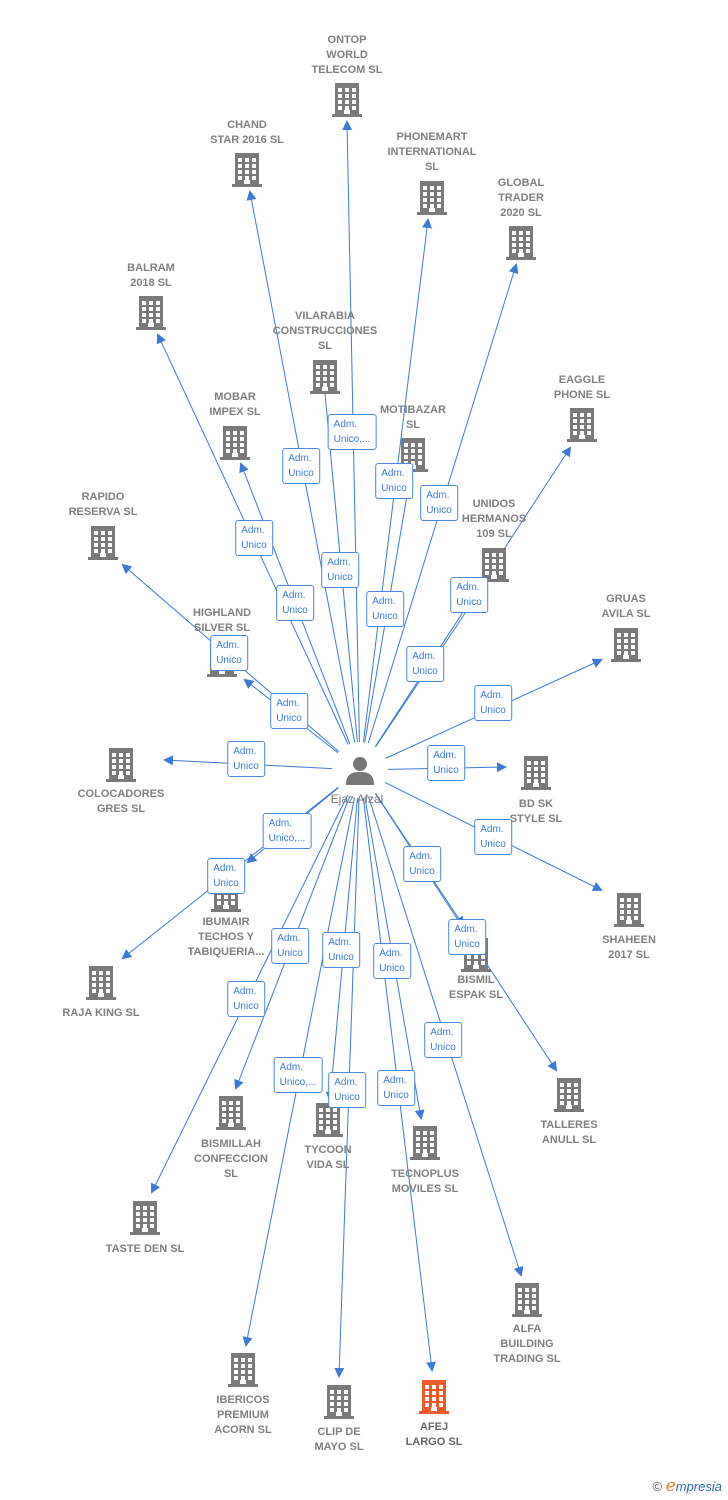  Describe the element at coordinates (328, 1165) in the screenshot. I see `company-name-line: VIDA SL` at that location.